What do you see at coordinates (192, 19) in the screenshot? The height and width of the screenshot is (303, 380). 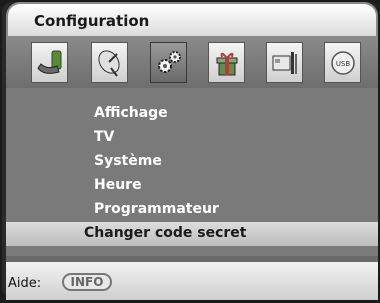 I see `title-bar: Configuration` at bounding box center [192, 19].